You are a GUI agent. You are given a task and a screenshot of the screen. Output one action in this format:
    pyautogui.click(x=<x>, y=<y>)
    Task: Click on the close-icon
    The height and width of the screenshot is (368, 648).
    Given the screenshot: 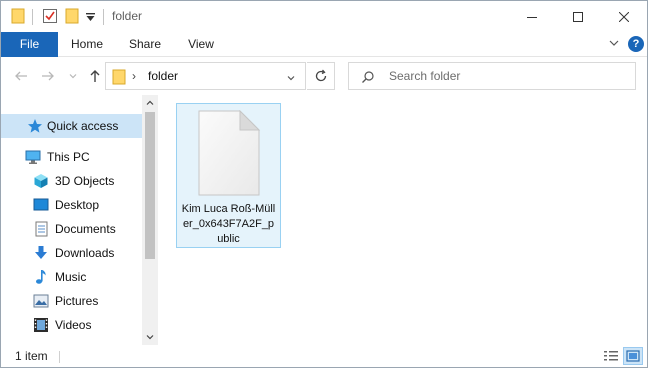 What is the action you would take?
    pyautogui.click(x=624, y=16)
    